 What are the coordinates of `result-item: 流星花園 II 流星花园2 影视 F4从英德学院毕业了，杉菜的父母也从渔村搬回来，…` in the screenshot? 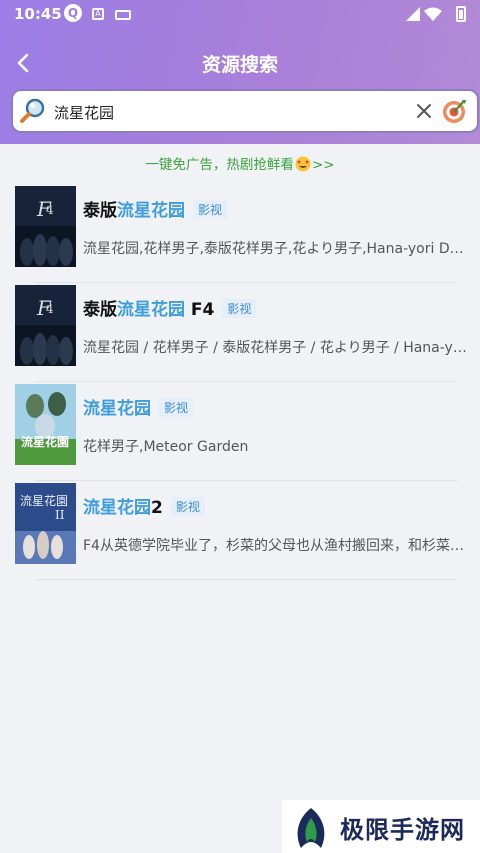 It's located at (240, 530).